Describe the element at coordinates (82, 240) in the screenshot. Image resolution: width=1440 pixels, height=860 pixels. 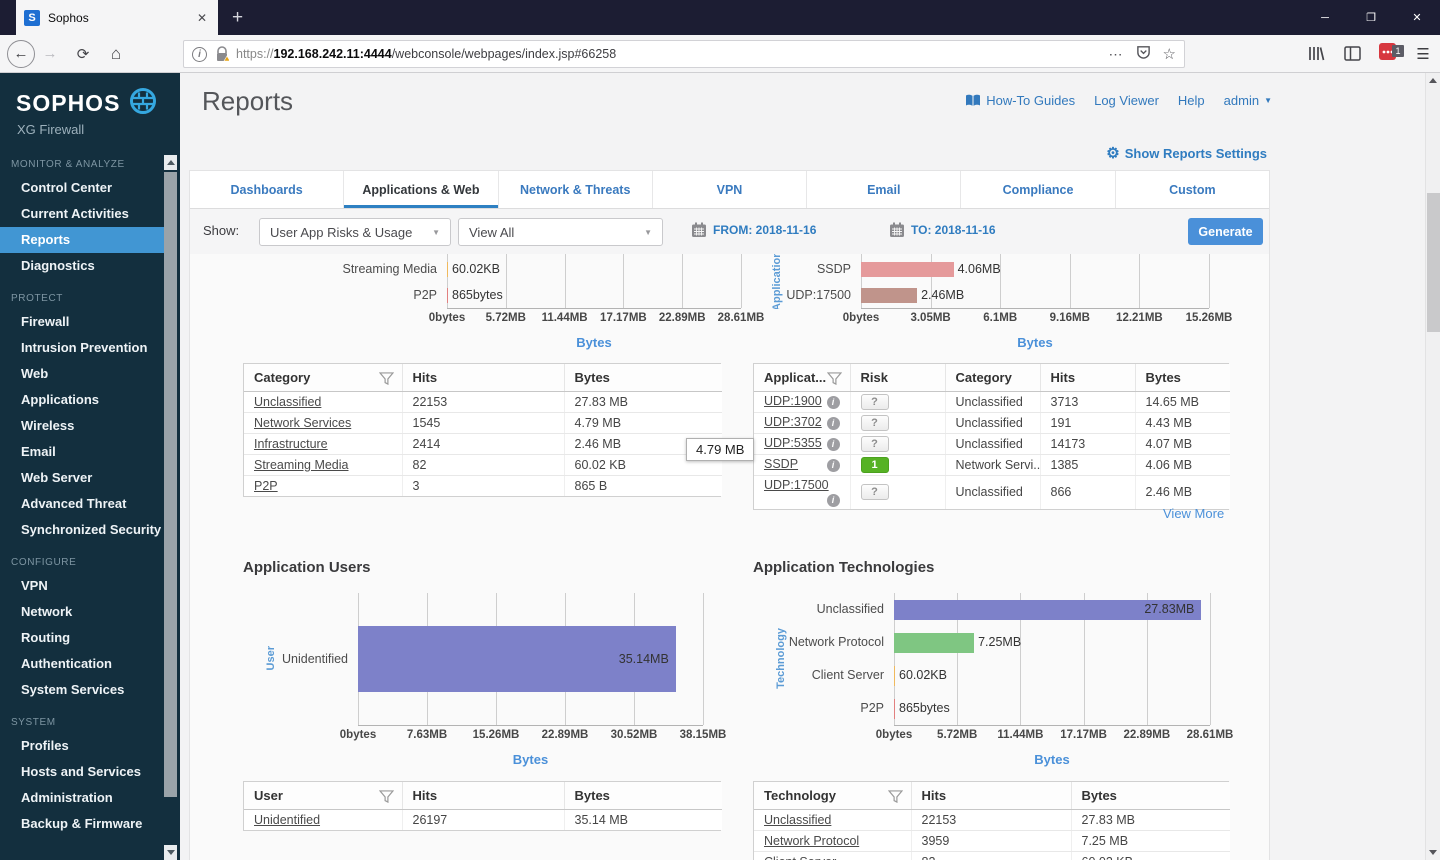
I see `sidebar-item-reports: Reports` at that location.